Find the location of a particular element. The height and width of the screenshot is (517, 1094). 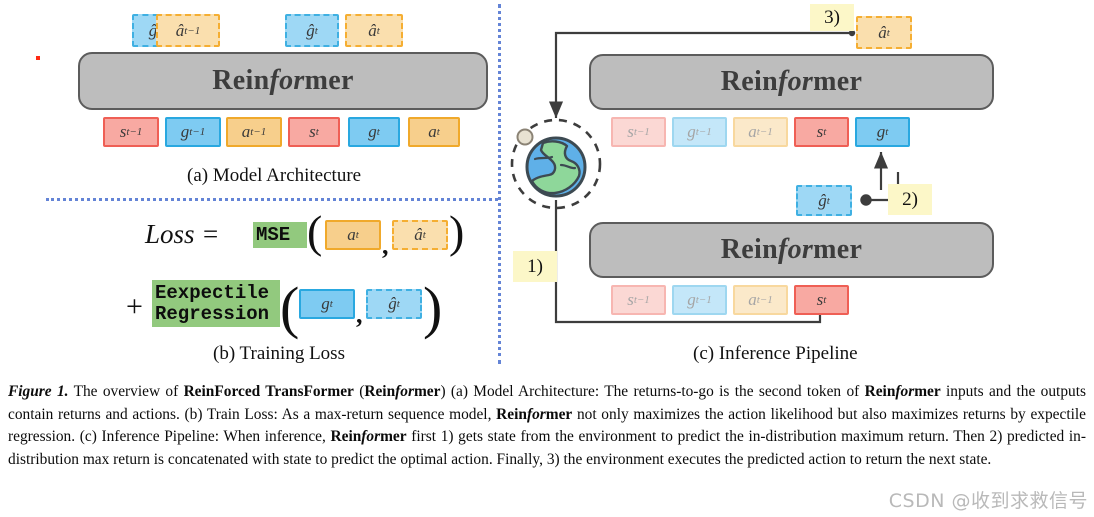

token-a-hat-t: ât is located at coordinates (374, 30).